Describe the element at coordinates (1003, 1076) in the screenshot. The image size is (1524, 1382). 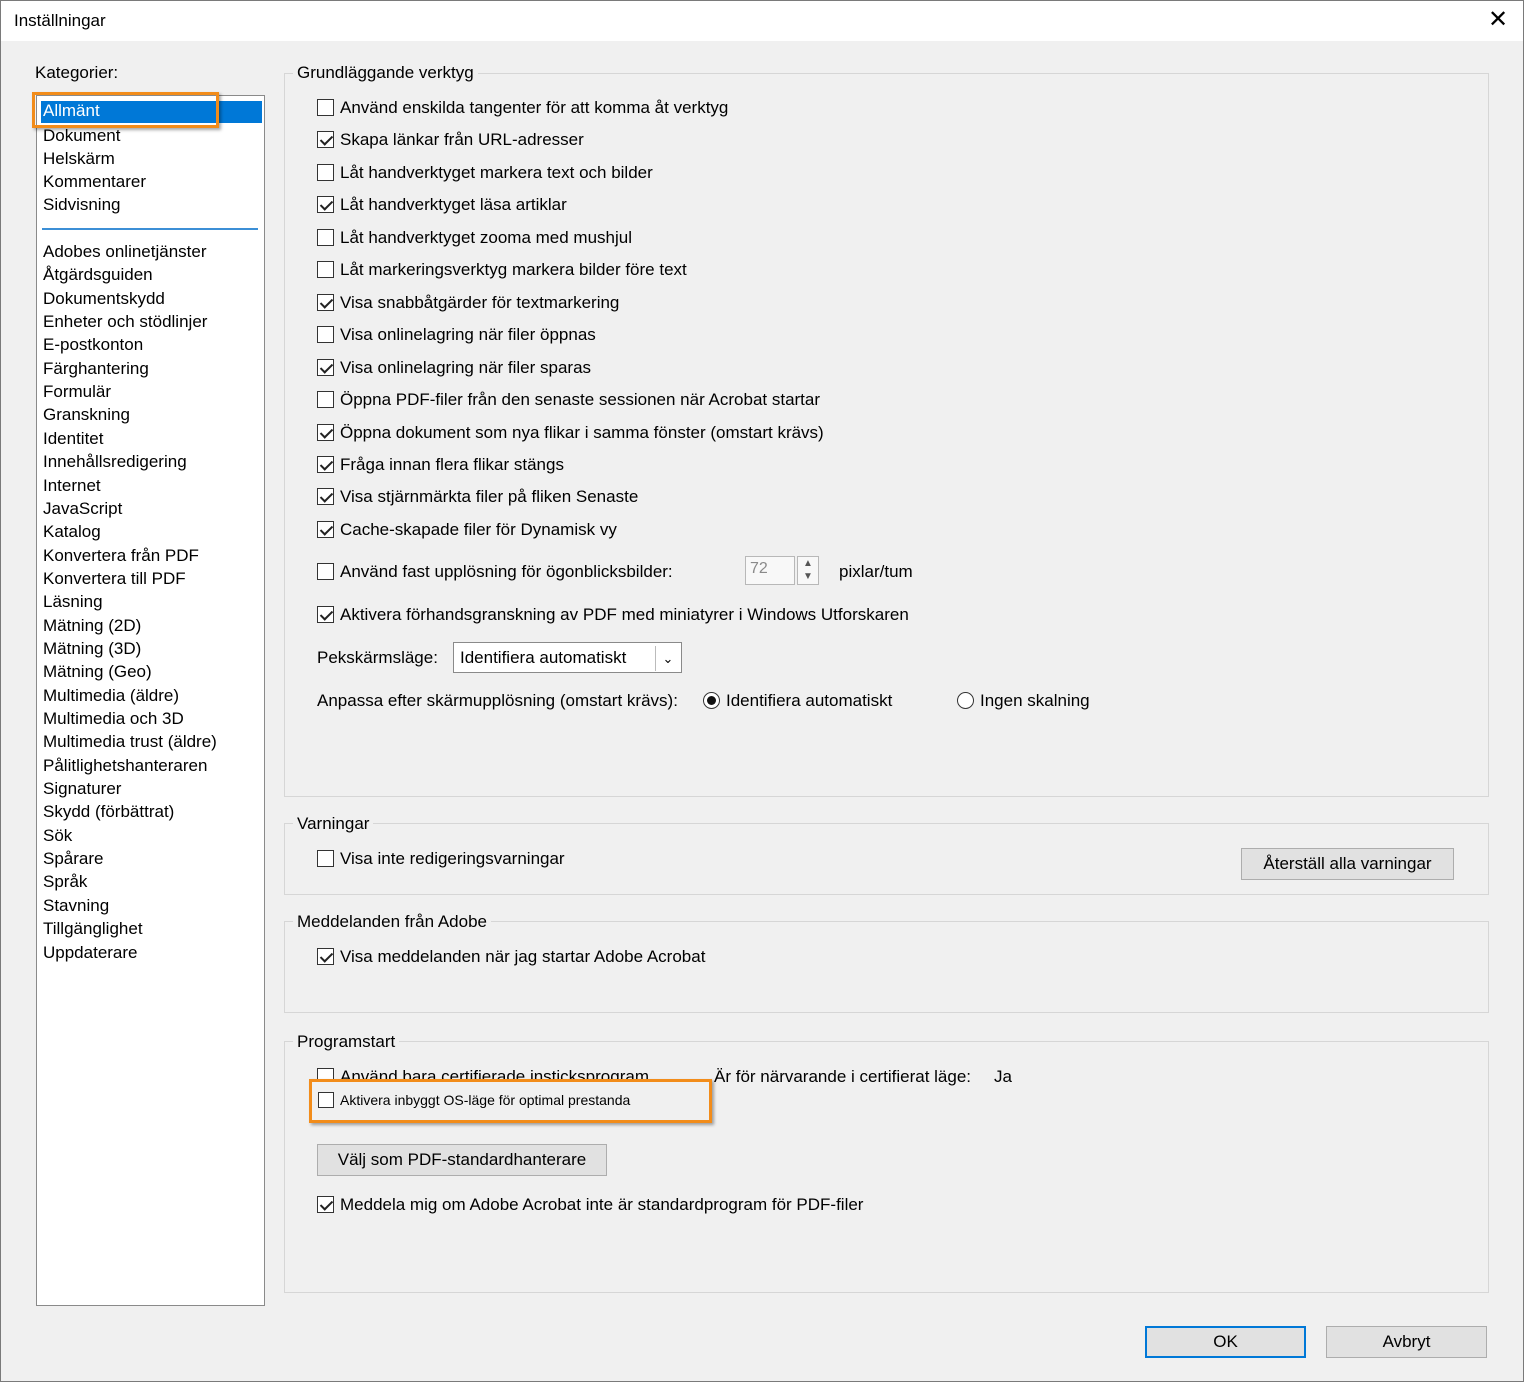
I see `certified-mode-value: Ja` at that location.